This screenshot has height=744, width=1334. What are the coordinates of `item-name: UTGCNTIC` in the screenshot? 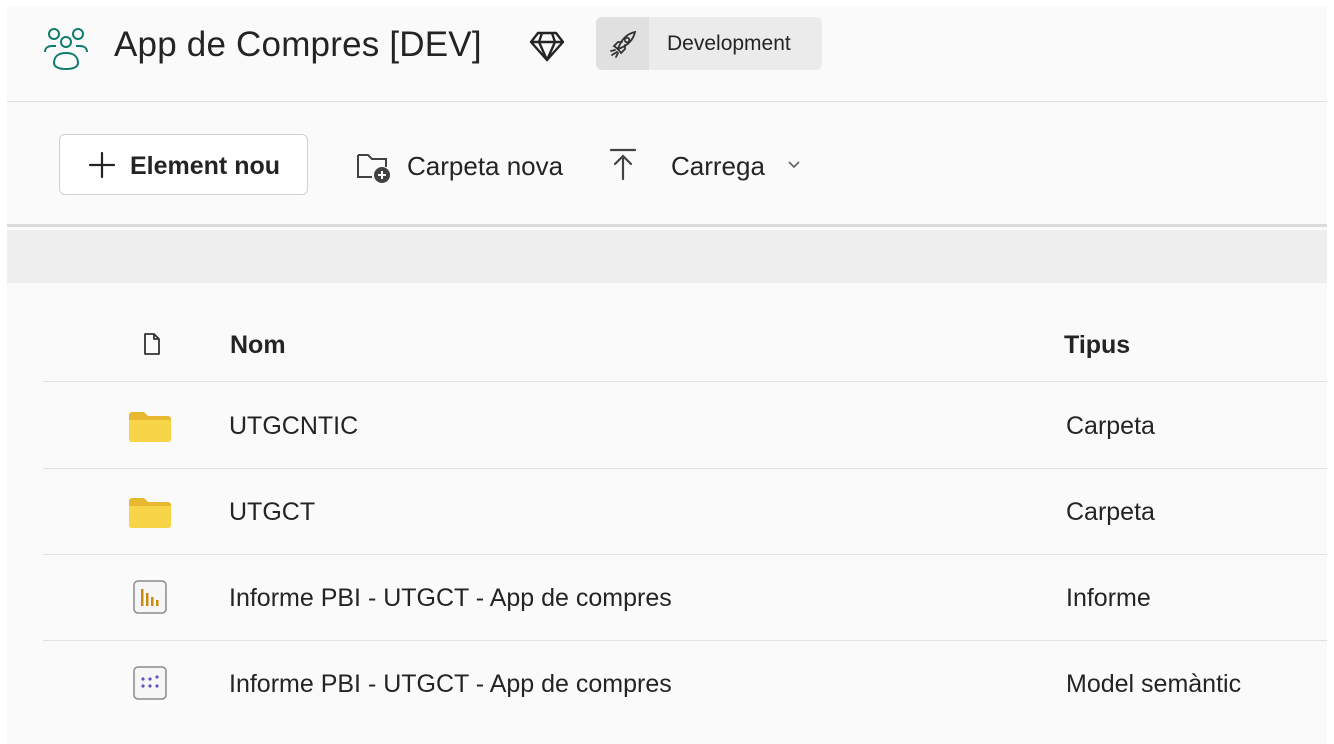 It's located at (293, 426).